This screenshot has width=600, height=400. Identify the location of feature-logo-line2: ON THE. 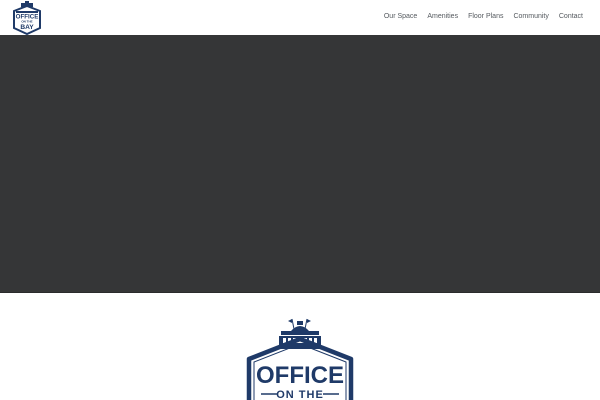
(300, 394).